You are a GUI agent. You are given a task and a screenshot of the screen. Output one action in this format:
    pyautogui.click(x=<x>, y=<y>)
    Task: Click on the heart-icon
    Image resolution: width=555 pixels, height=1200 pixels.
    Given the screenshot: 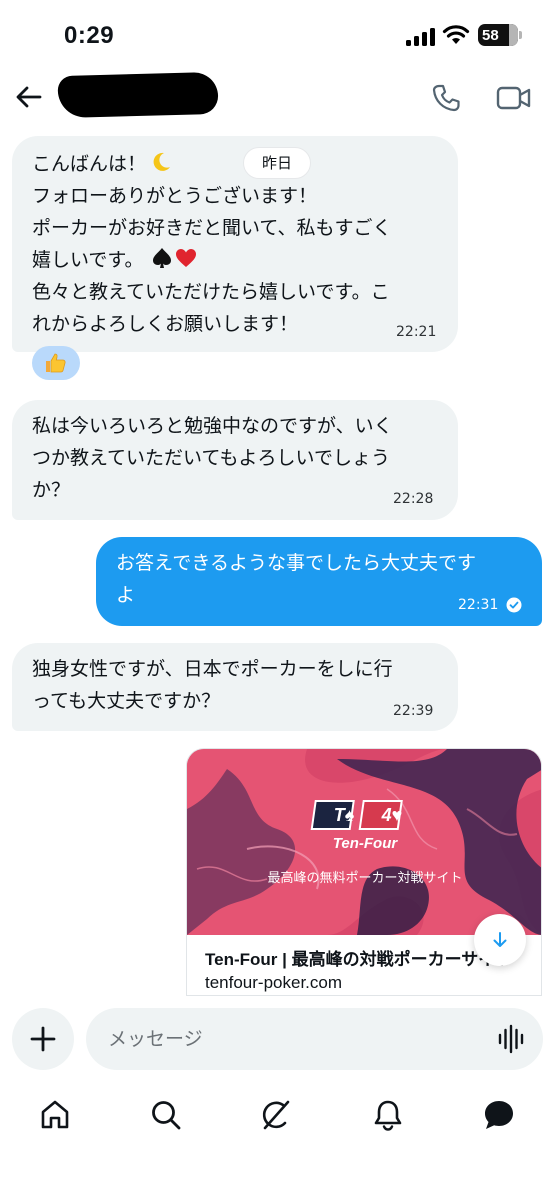 What is the action you would take?
    pyautogui.click(x=185, y=258)
    